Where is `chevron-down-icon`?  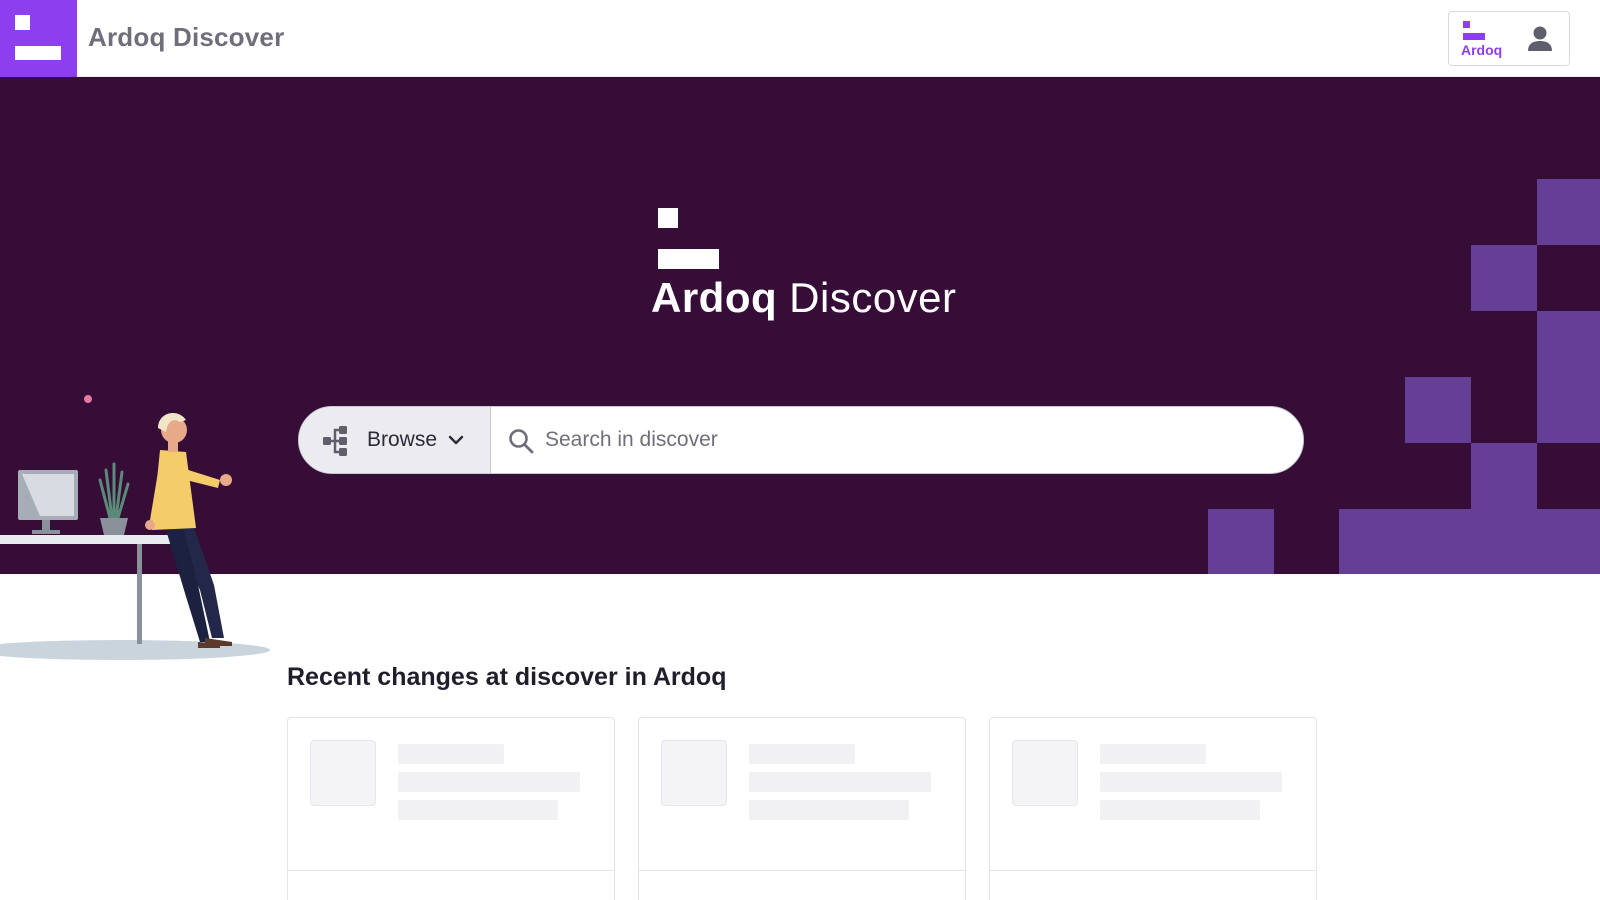
chevron-down-icon is located at coordinates (456, 440).